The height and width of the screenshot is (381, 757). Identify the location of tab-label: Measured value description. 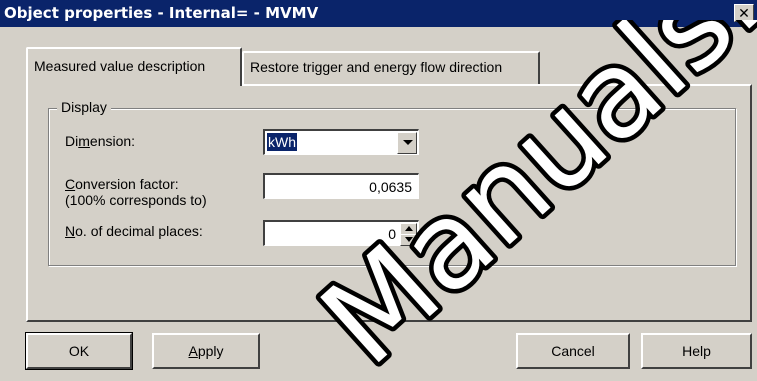
(120, 66).